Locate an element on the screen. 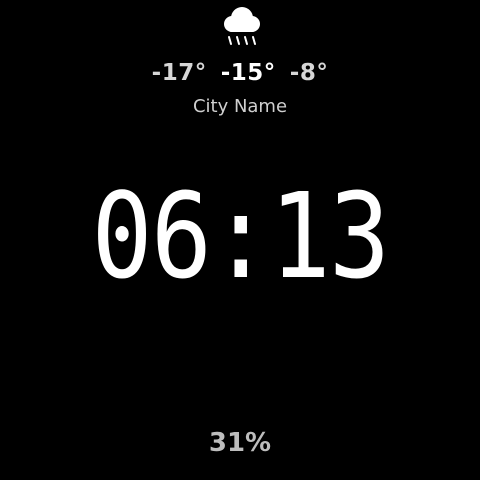 Image resolution: width=480 pixels, height=480 pixels. temperature-low: -17° is located at coordinates (179, 73).